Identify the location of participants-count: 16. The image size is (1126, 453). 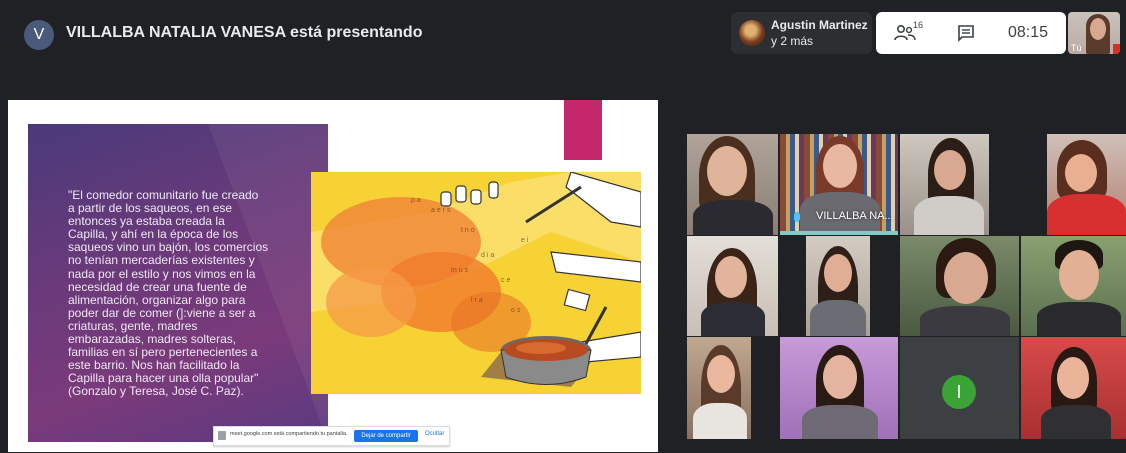
(918, 25).